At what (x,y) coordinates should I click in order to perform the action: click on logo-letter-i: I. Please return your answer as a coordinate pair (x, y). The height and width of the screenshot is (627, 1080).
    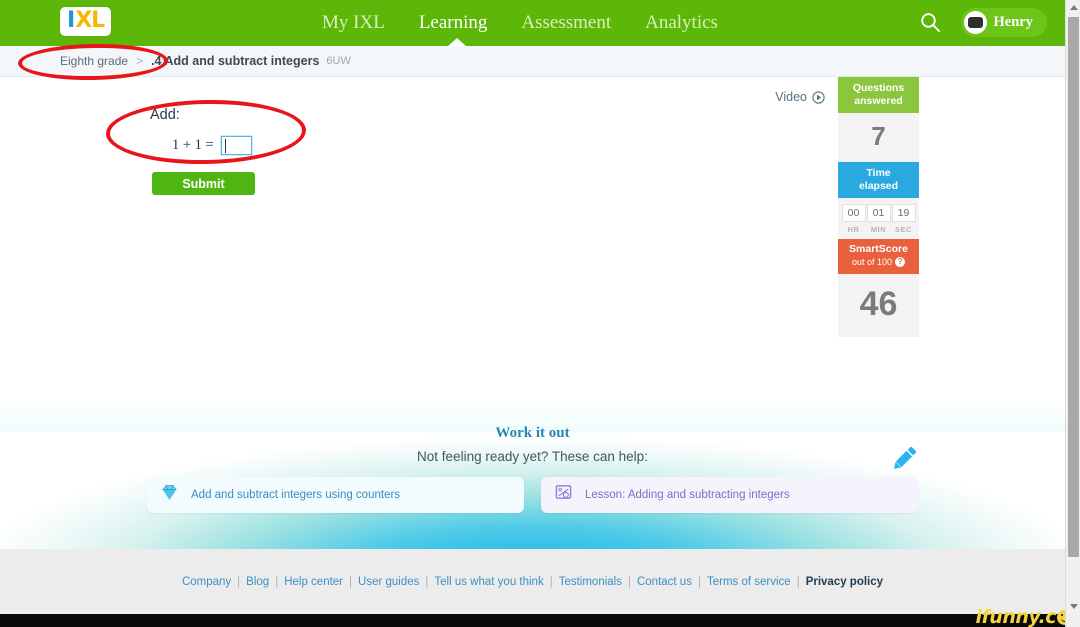
    Looking at the image, I should click on (71, 20).